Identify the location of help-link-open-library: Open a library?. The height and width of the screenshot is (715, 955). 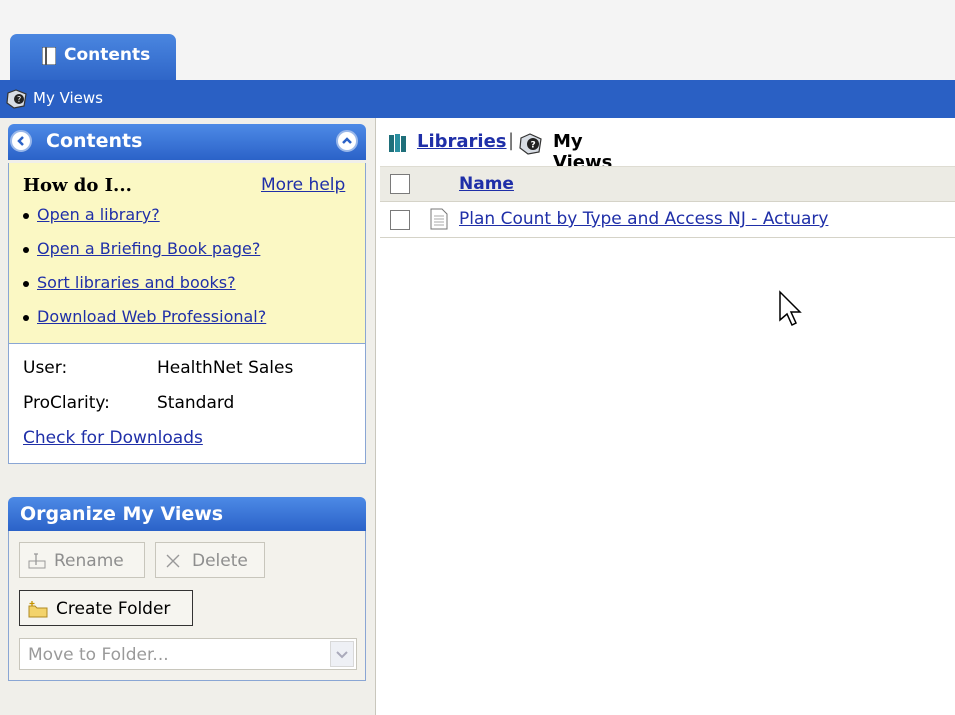
(98, 214).